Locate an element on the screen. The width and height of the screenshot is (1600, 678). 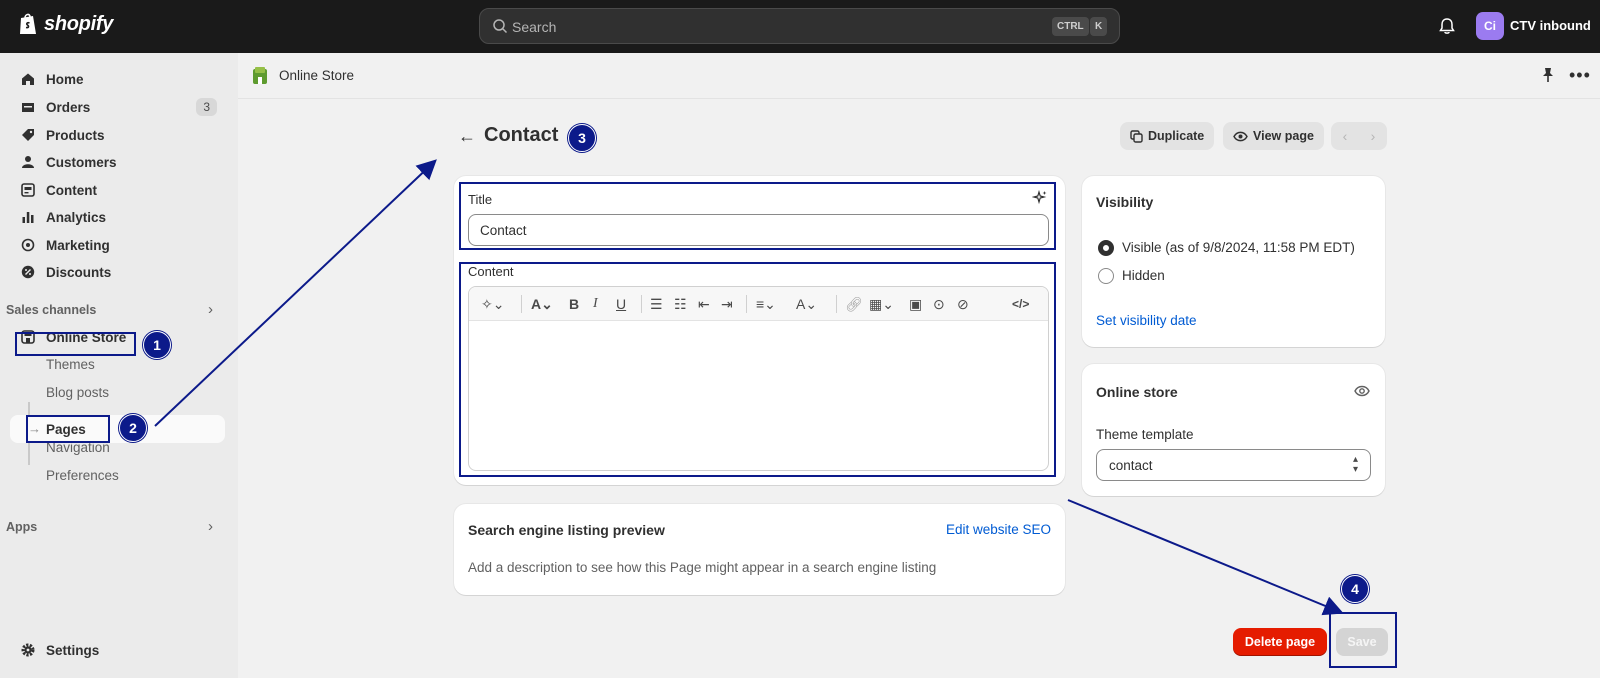
annotation-marker: 1 is located at coordinates (157, 345).